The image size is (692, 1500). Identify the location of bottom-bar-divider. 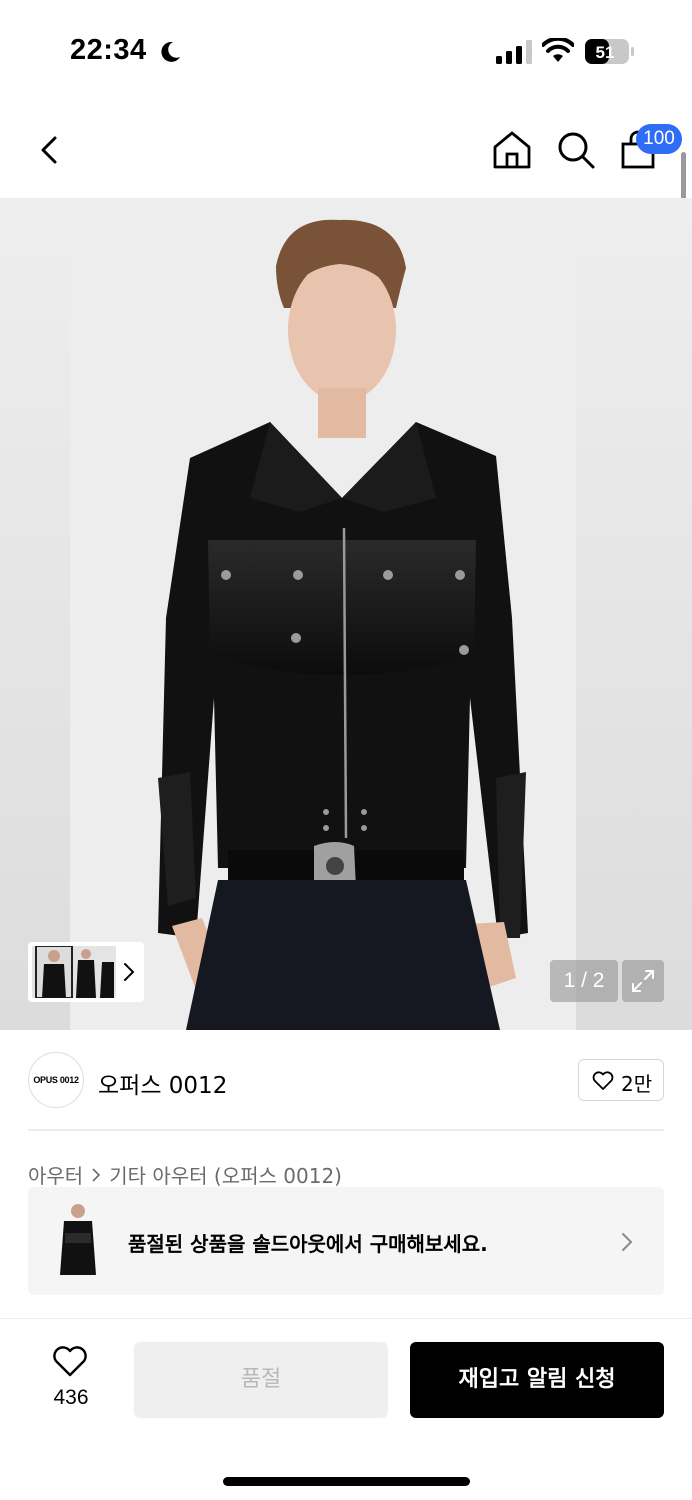
(346, 1318).